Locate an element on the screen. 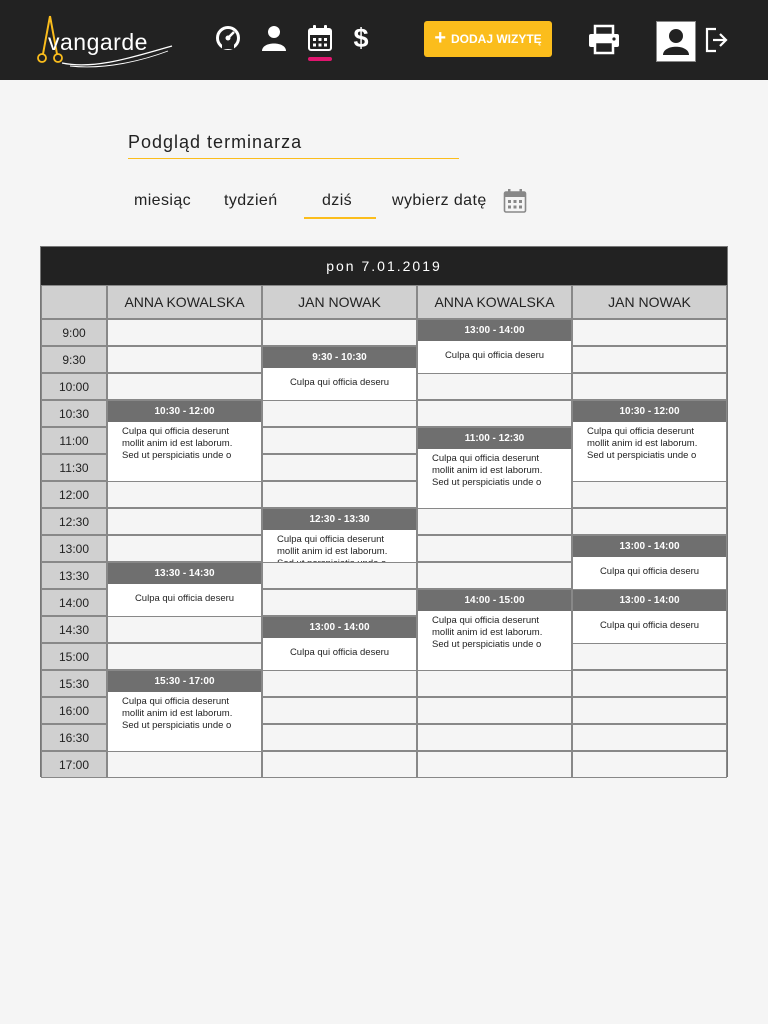  time-label: 13:30 is located at coordinates (74, 575).